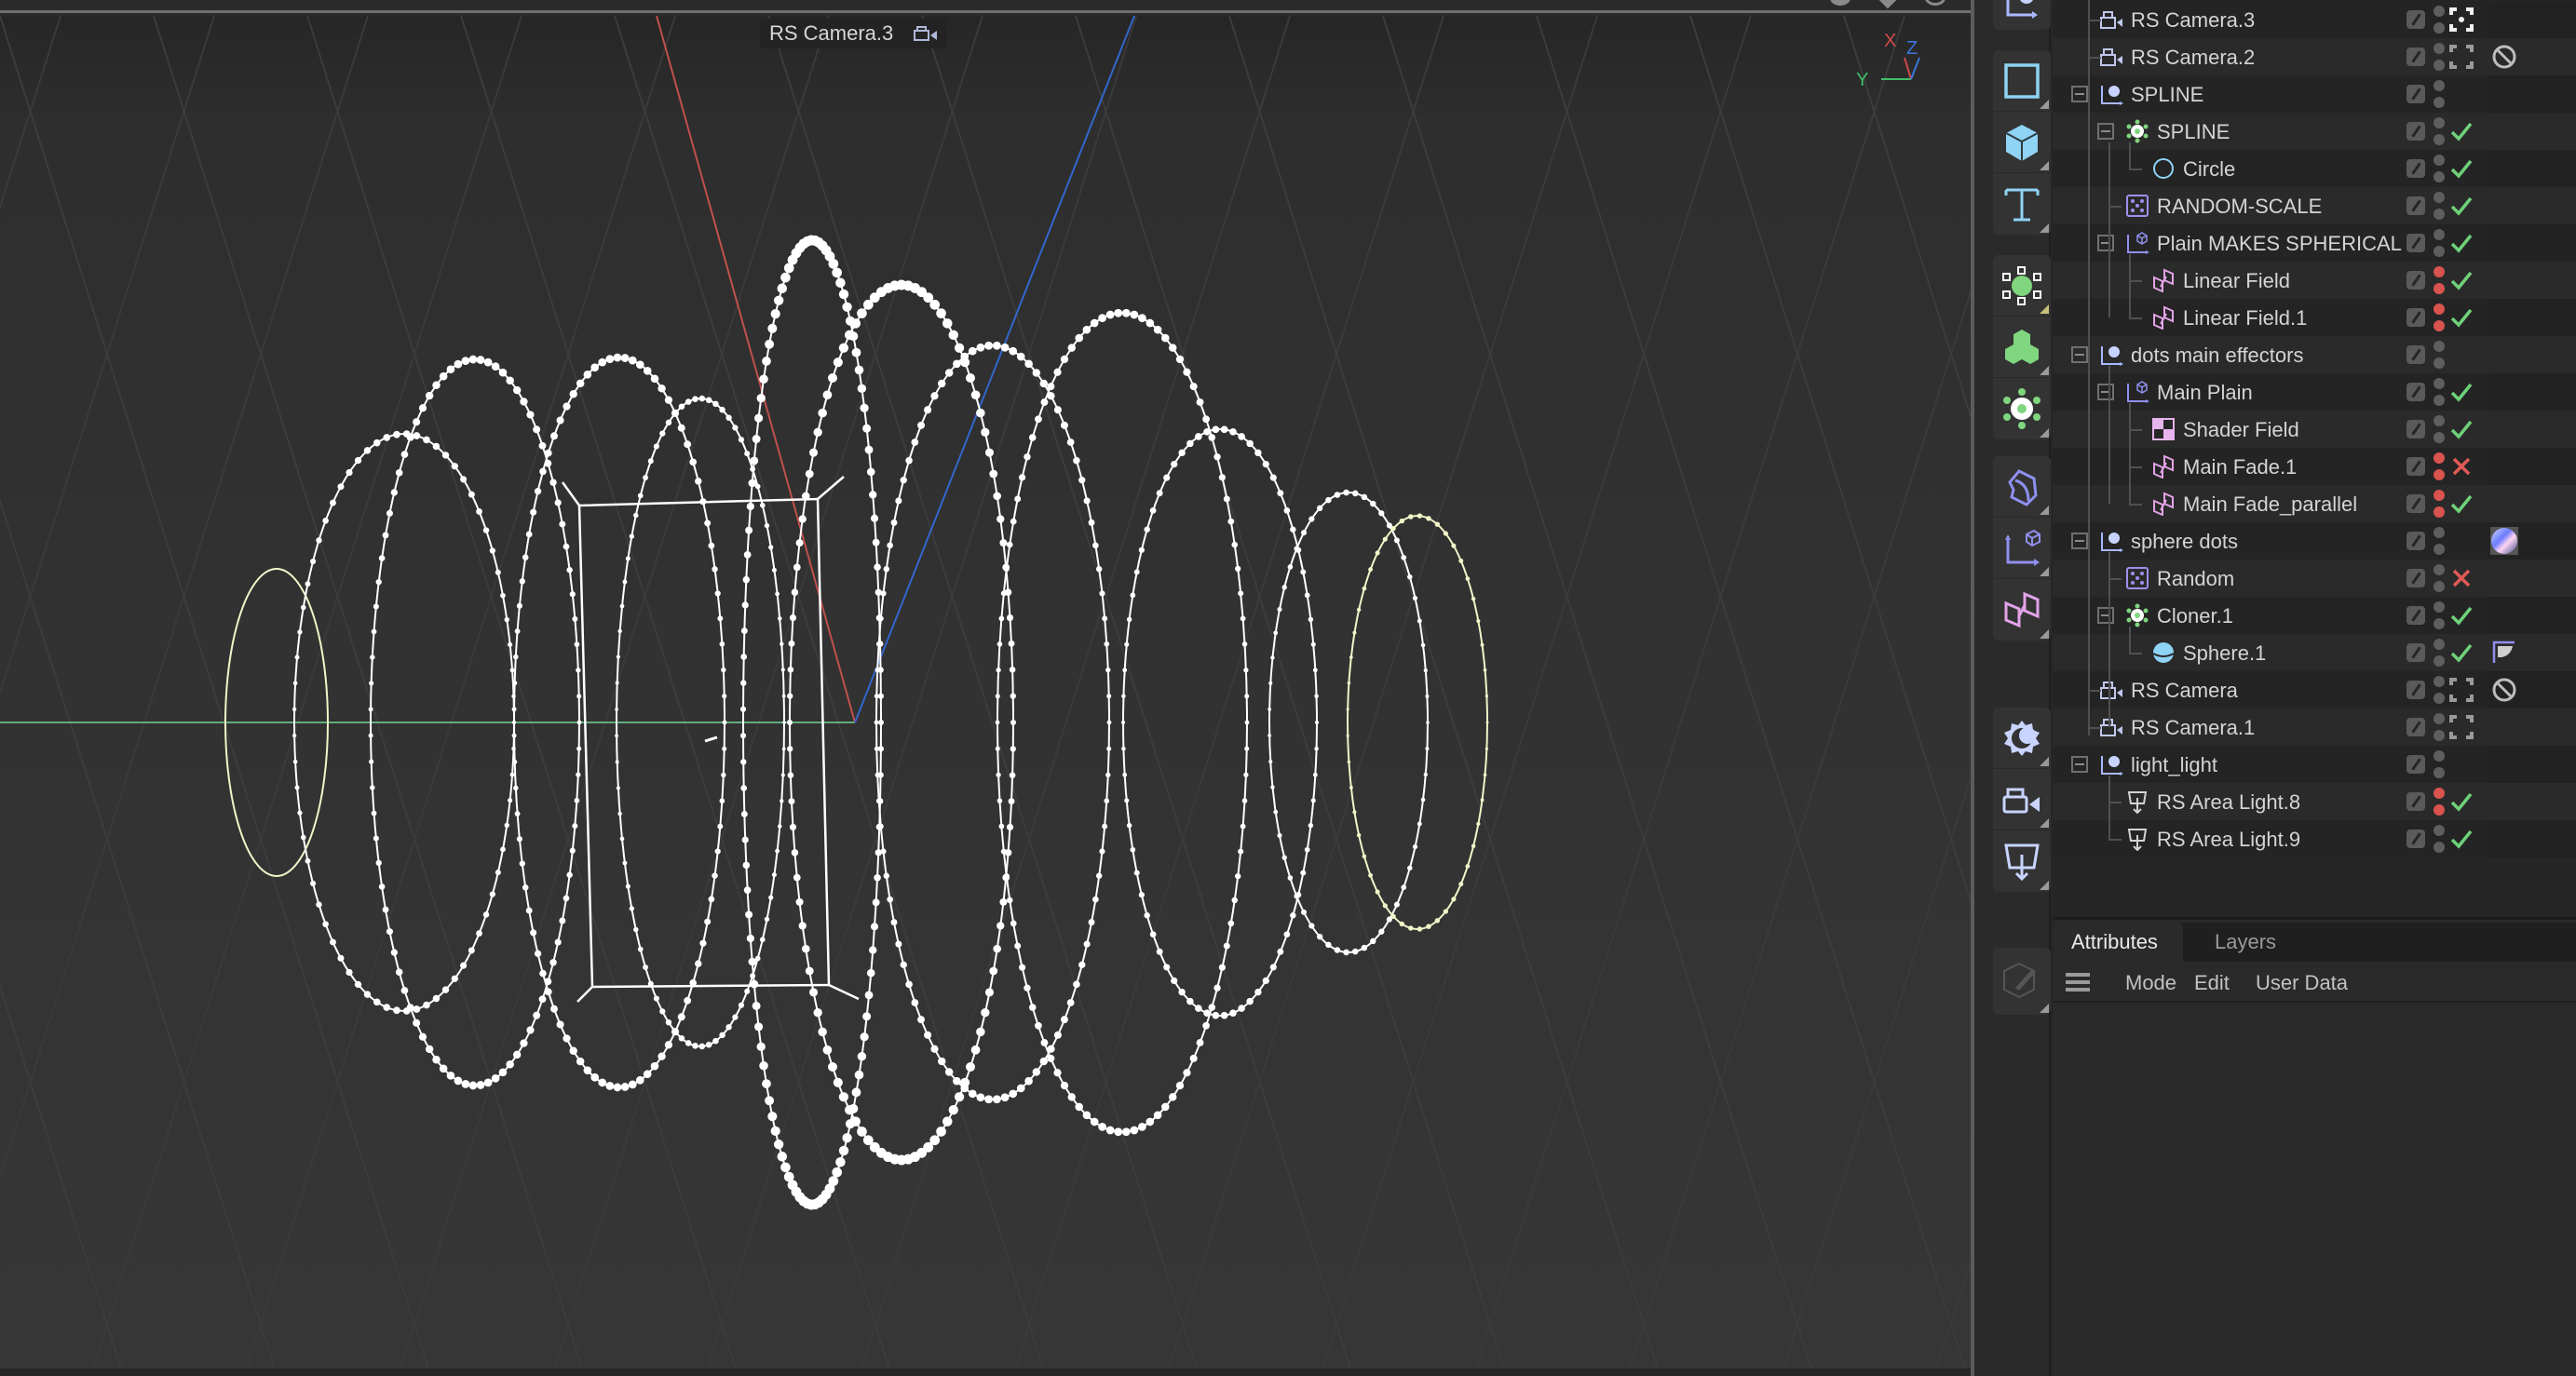 This screenshot has height=1376, width=2576. I want to click on hamburger-menu-icon, so click(2078, 983).